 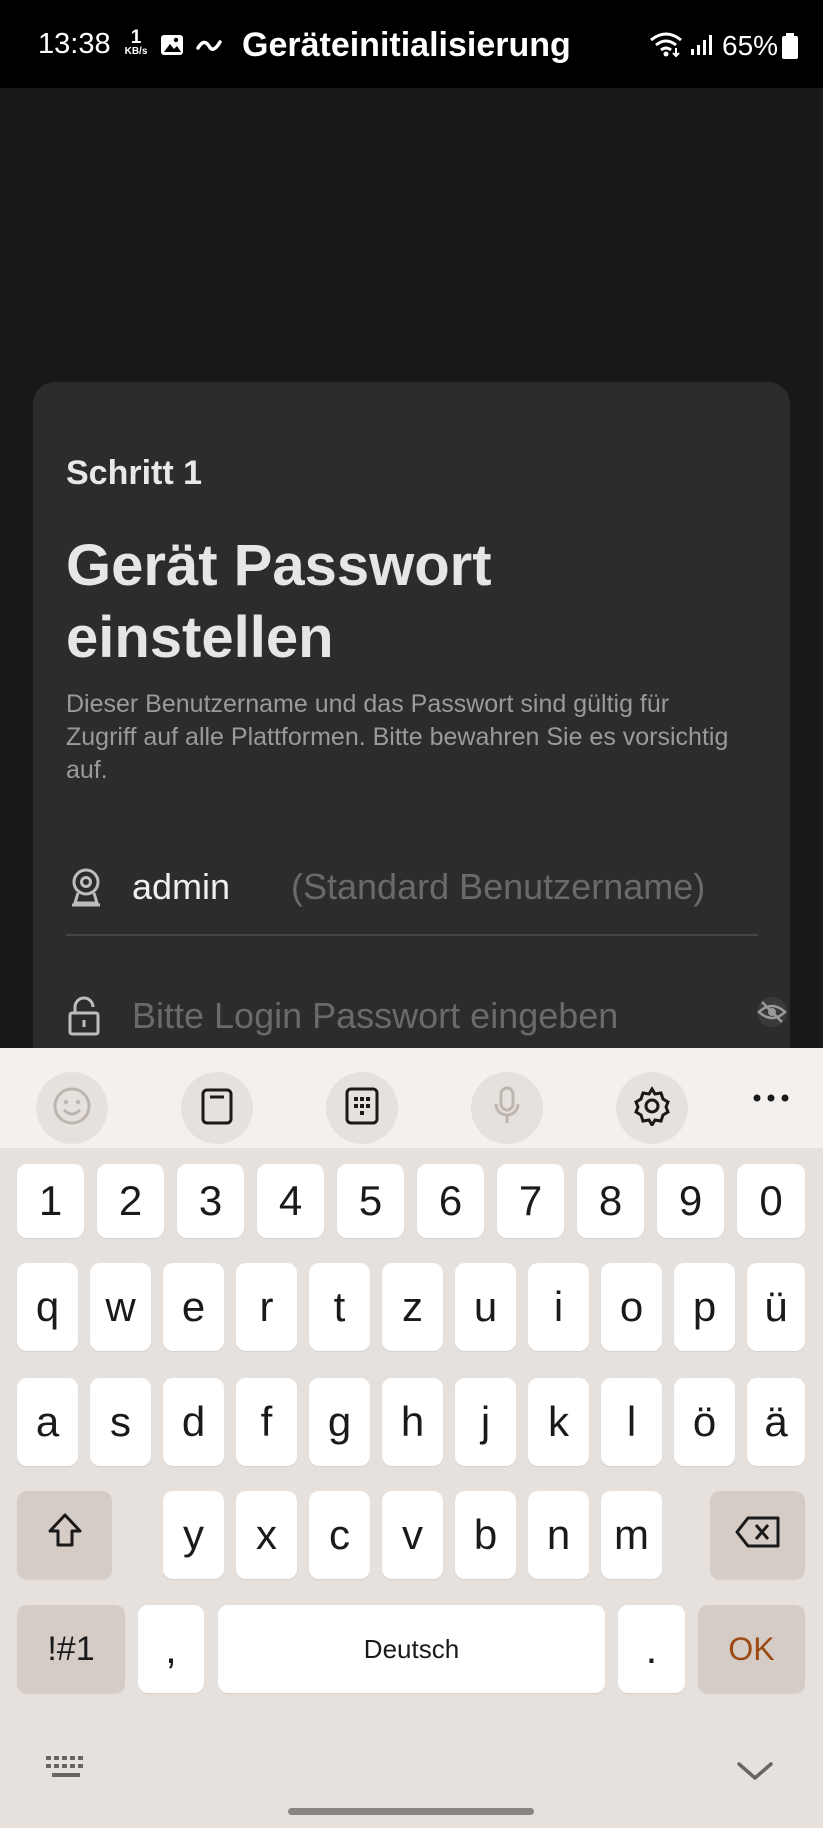 What do you see at coordinates (558, 1535) in the screenshot?
I see `key-n: n` at bounding box center [558, 1535].